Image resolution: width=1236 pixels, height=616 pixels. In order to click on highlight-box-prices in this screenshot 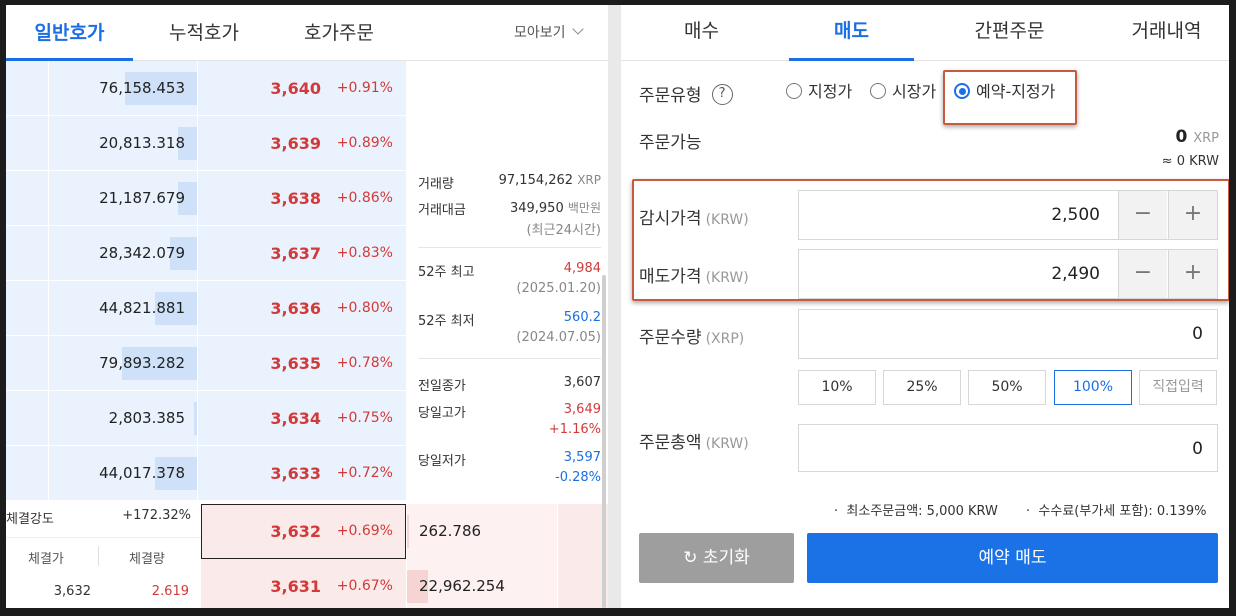, I will do `click(930, 240)`.